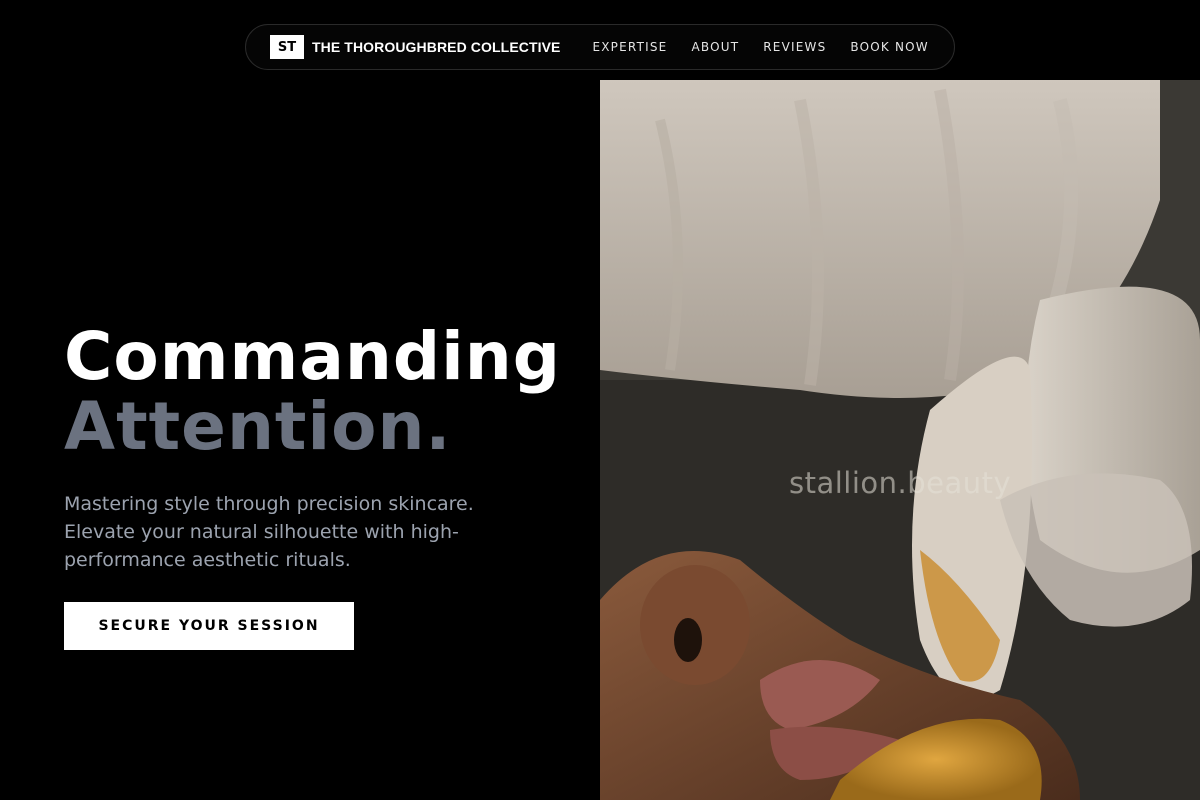  Describe the element at coordinates (436, 47) in the screenshot. I see `brand-name: THE THOROUGHBRED COLLECTIVE` at that location.